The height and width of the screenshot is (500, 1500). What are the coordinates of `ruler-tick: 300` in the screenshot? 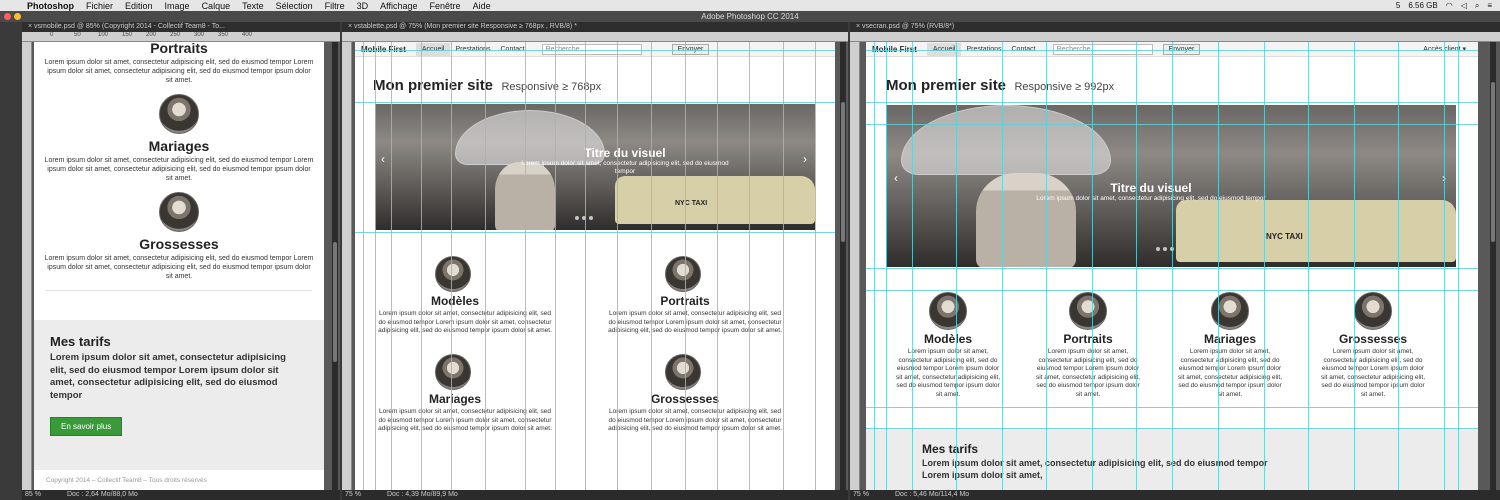 It's located at (199, 35).